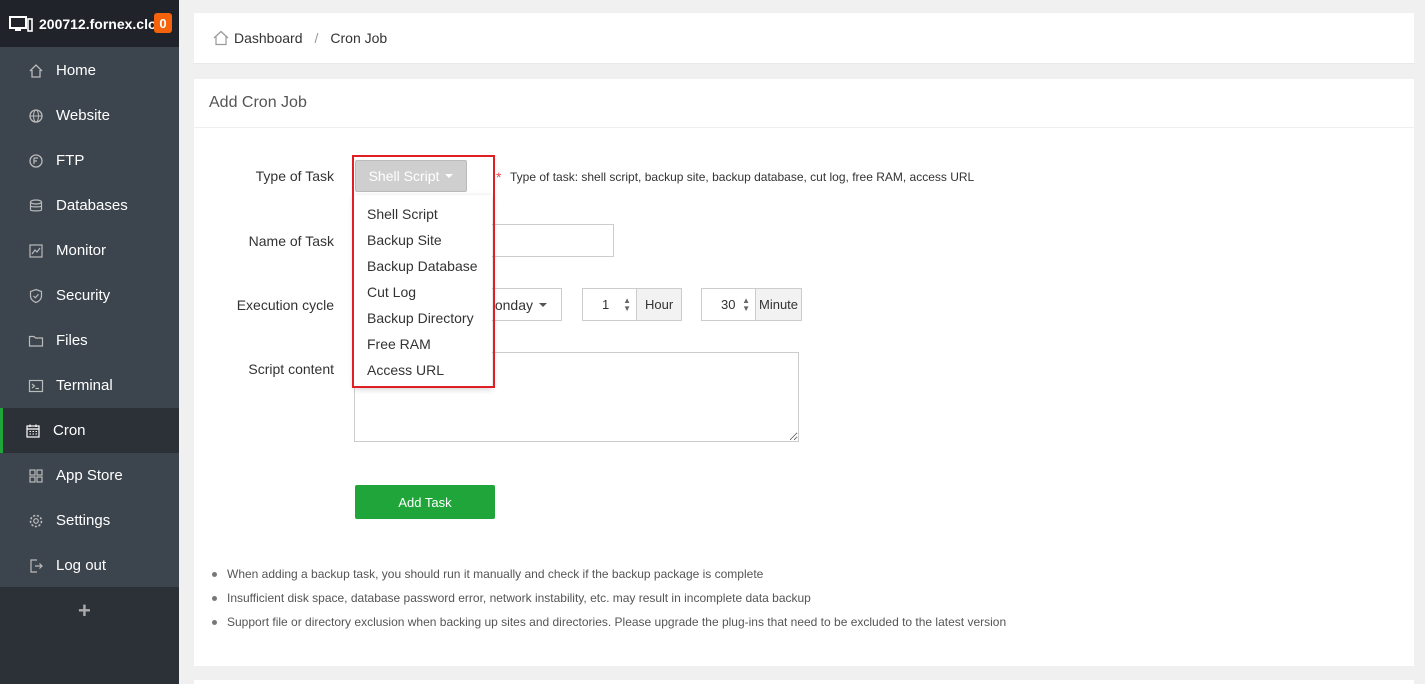 The height and width of the screenshot is (684, 1425). I want to click on ftp-icon, so click(36, 161).